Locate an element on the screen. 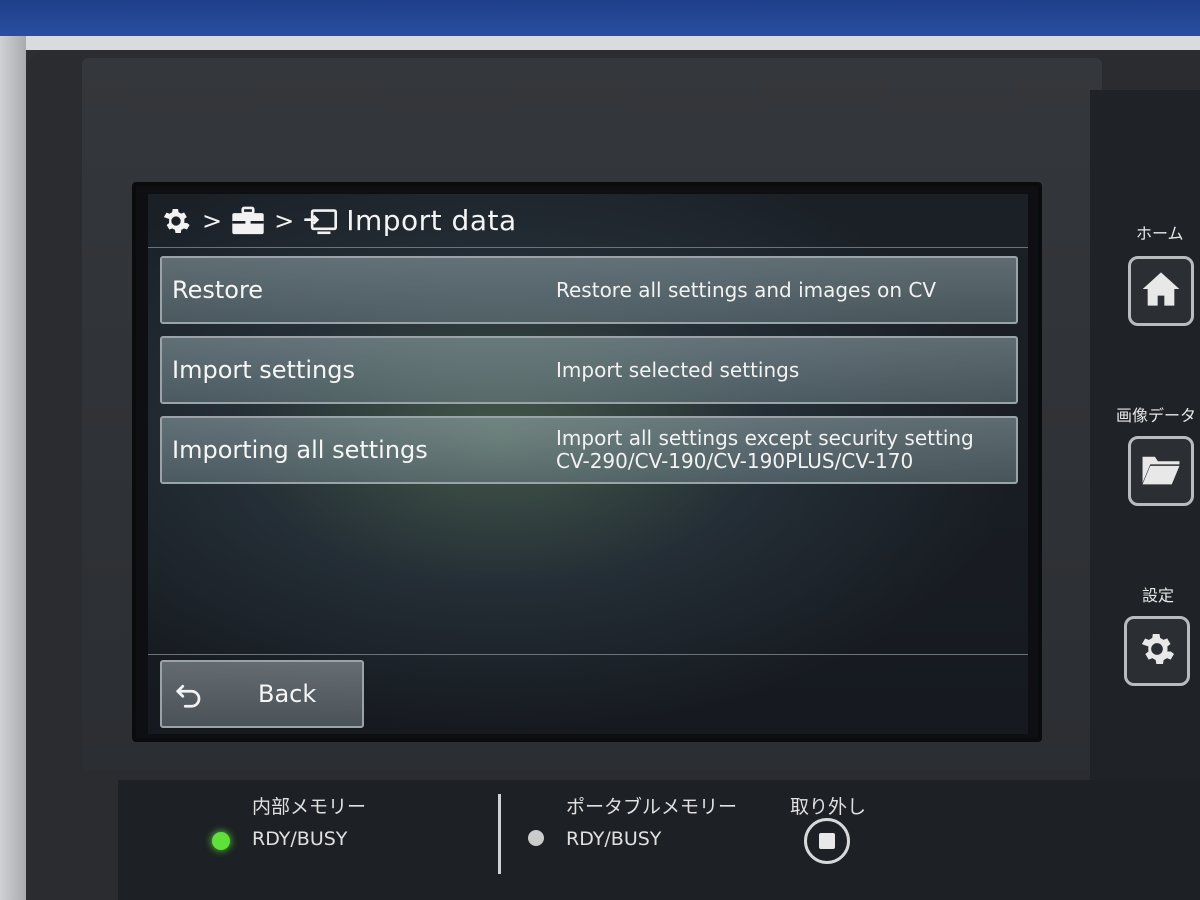 The width and height of the screenshot is (1200, 900). menu-item-label: Import settings is located at coordinates (263, 370).